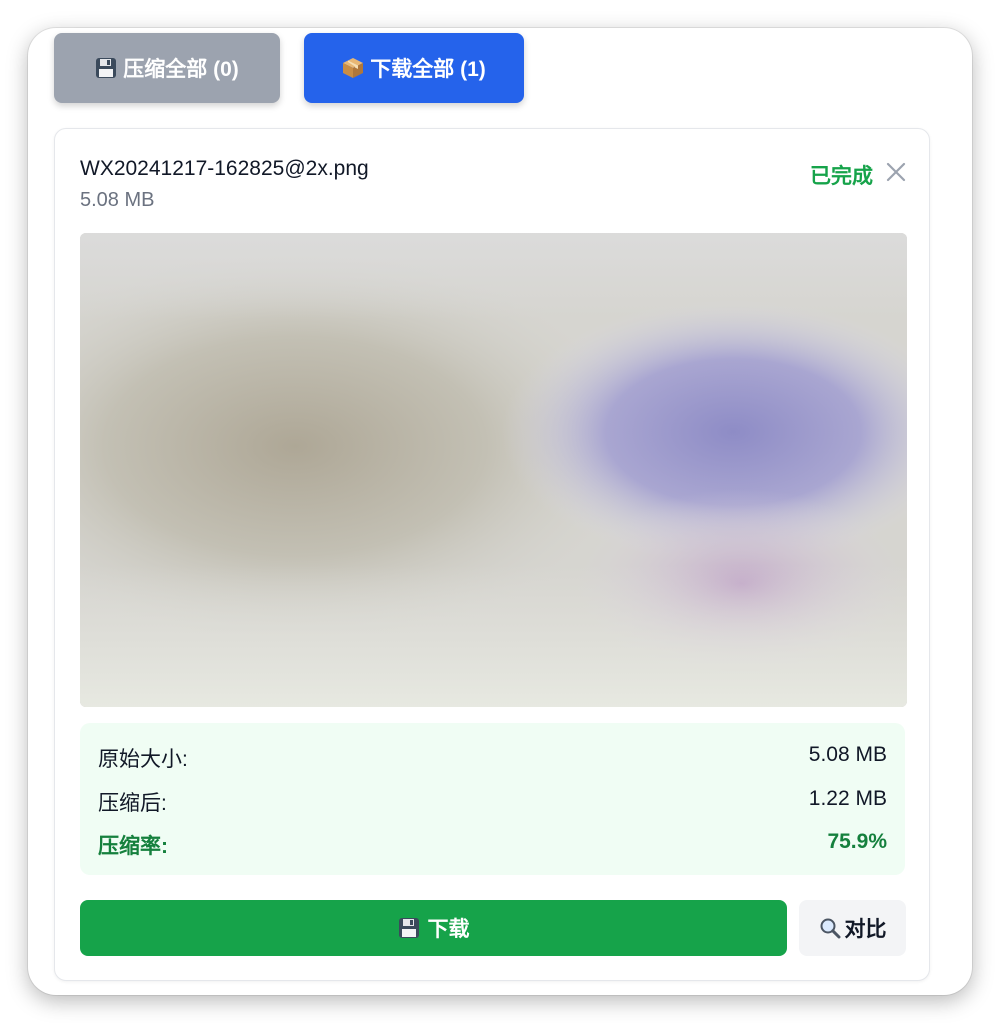  Describe the element at coordinates (143, 759) in the screenshot. I see `stat-label: 原始大小:` at that location.